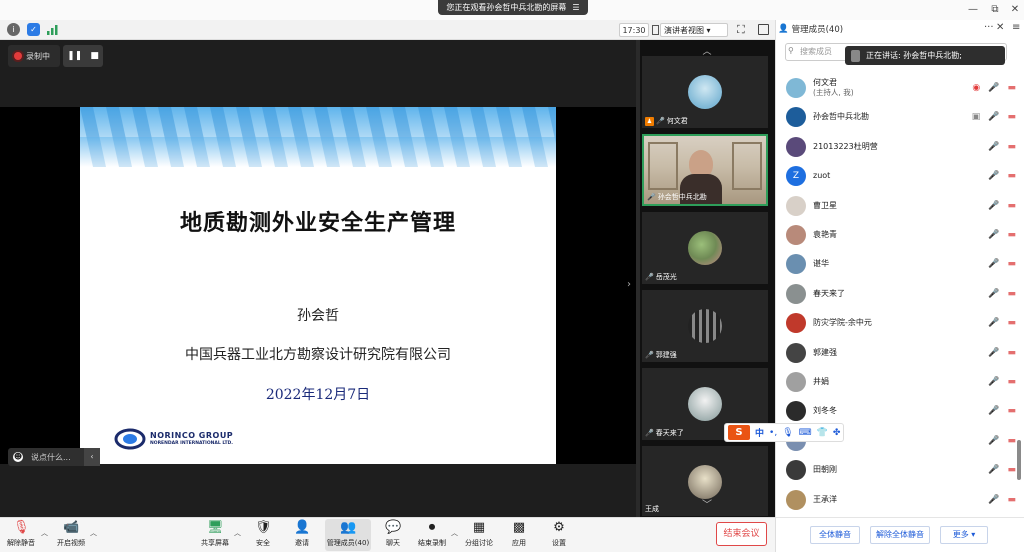  I want to click on share-menu-icon: ☰, so click(575, 7).